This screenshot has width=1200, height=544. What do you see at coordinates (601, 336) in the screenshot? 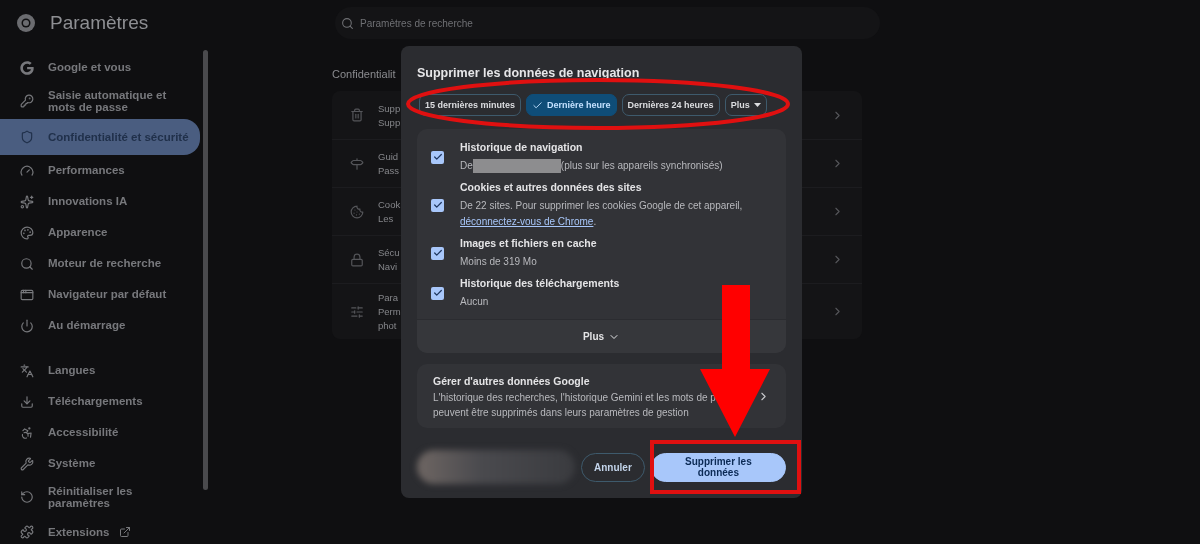
I see `more-button: Plus` at bounding box center [601, 336].